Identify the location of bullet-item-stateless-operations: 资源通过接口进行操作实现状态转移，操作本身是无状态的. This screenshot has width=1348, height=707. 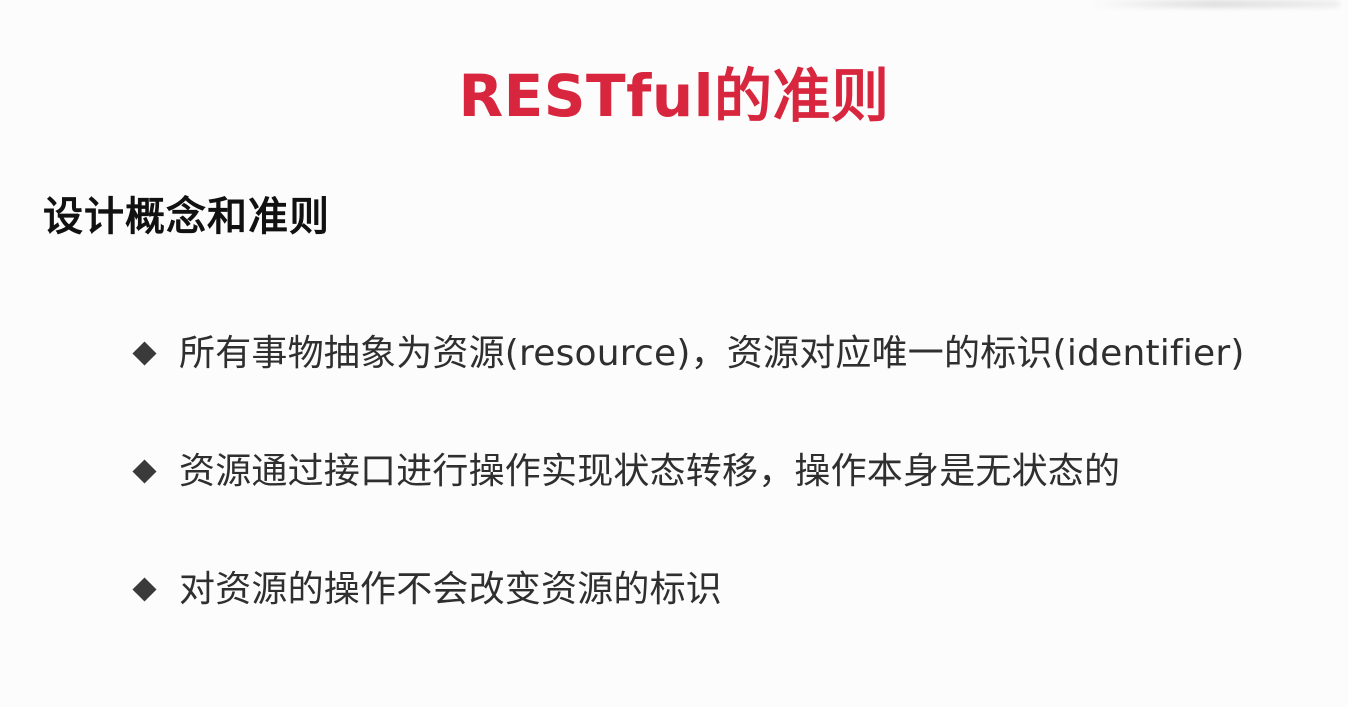
(737, 505).